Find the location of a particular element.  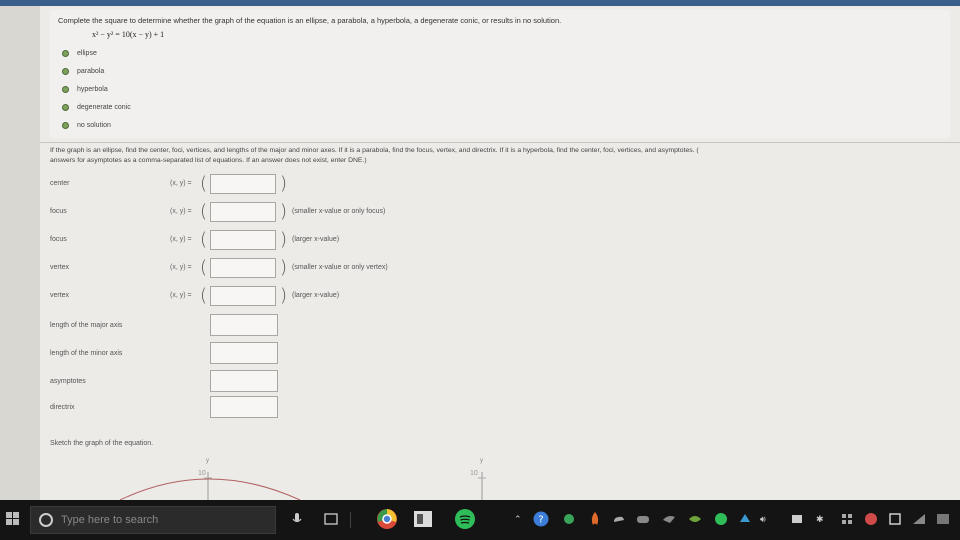

vertex-1-input is located at coordinates (243, 268).